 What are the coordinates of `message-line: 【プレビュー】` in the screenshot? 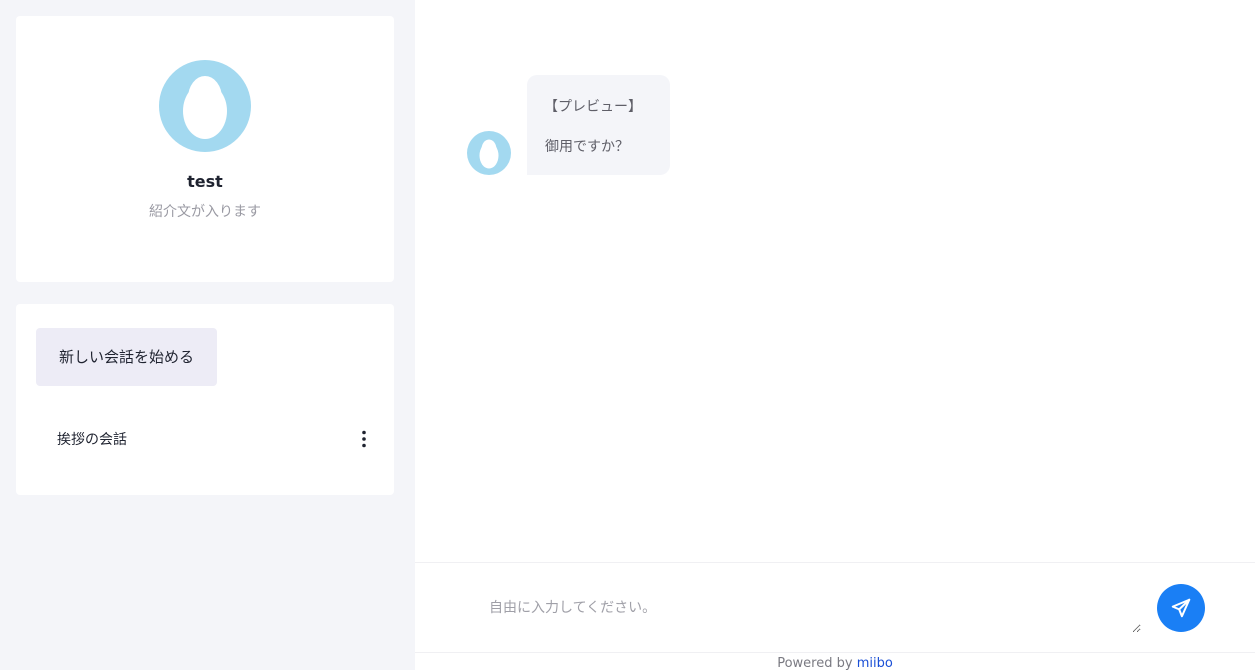 It's located at (593, 107).